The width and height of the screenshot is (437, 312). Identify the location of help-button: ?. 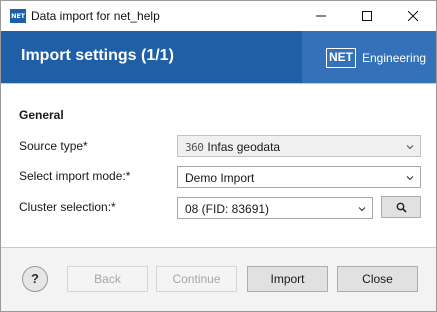
(35, 279).